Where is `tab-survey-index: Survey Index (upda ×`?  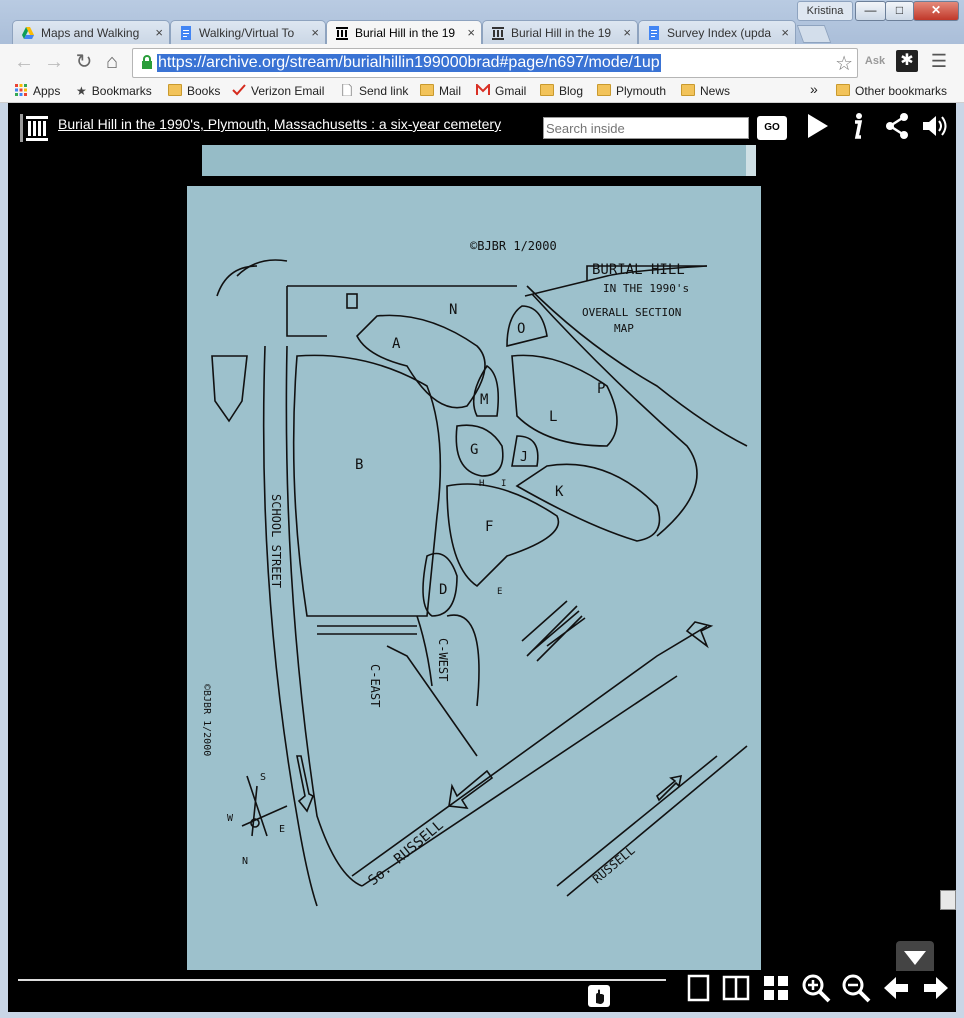 tab-survey-index: Survey Index (upda × is located at coordinates (717, 32).